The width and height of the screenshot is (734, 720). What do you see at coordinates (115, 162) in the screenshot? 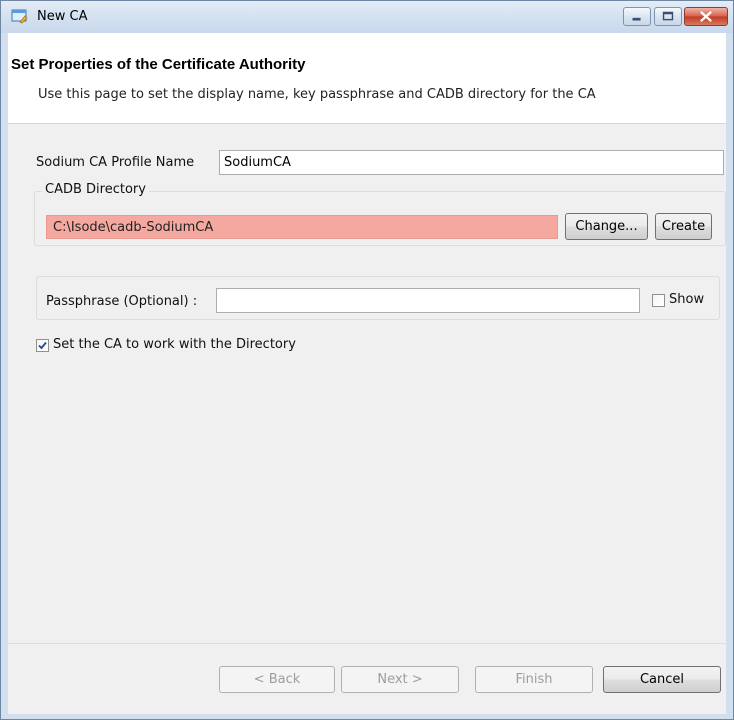
I see `profile-name-label: Sodium CA Profile Name` at bounding box center [115, 162].